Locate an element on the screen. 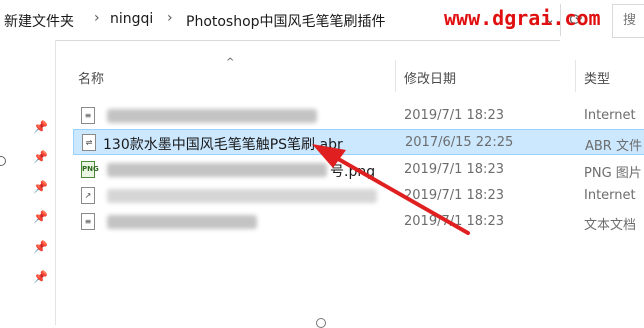 This screenshot has height=328, width=644. sort-ascending-icon: ^ is located at coordinates (230, 62).